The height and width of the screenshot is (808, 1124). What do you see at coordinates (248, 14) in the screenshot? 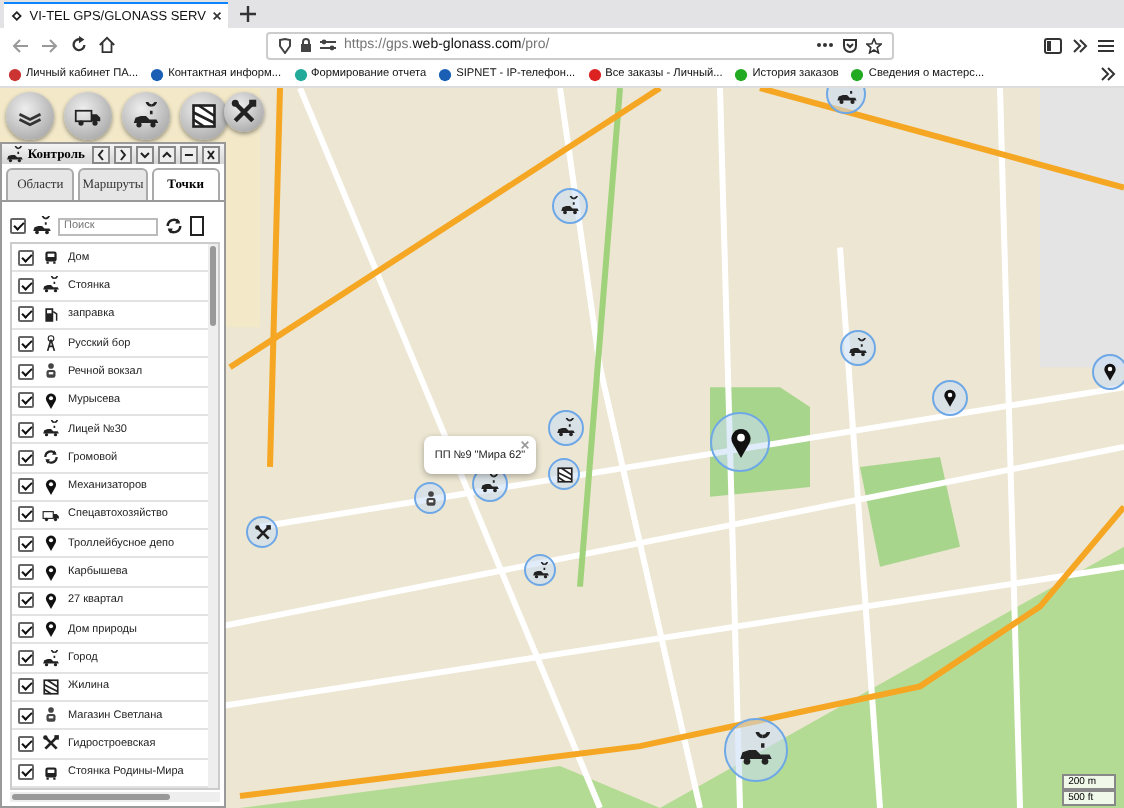
I see `new-tab-icon` at bounding box center [248, 14].